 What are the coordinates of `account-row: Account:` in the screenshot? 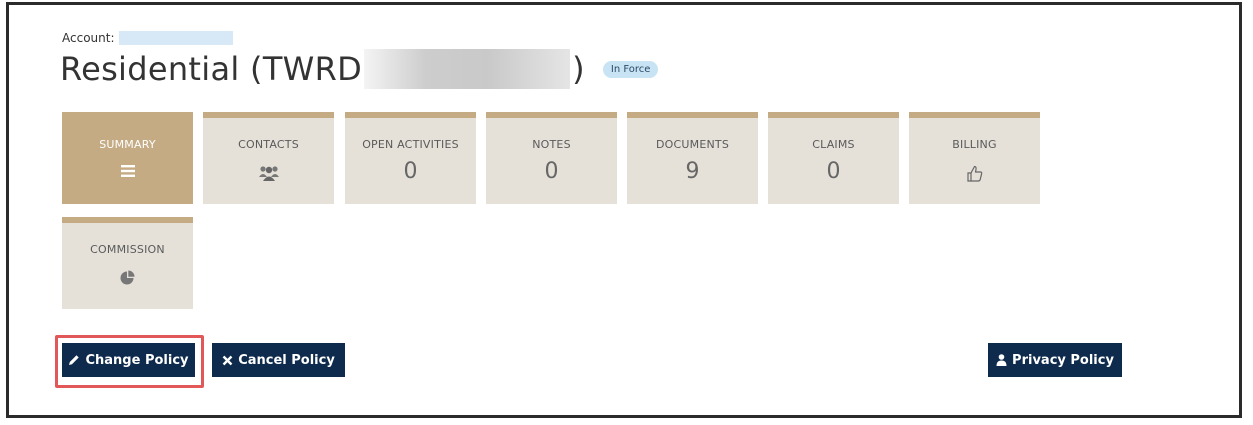 It's located at (147, 38).